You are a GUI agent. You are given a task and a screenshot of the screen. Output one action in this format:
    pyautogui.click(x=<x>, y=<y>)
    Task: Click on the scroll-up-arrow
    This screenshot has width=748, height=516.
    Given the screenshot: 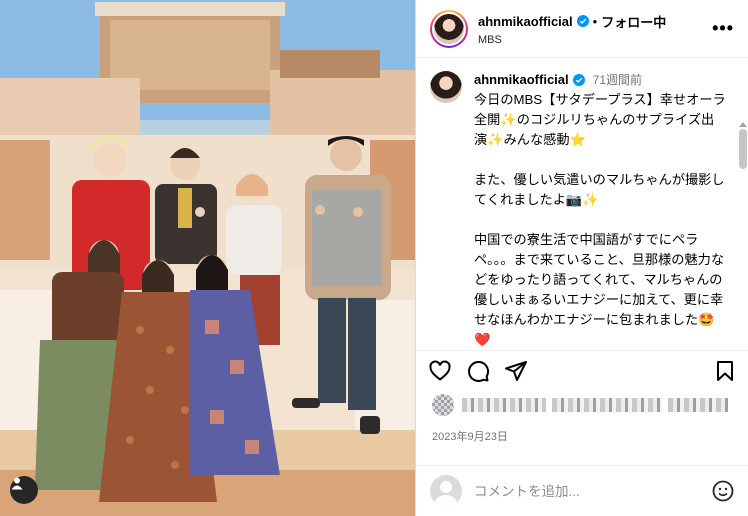 What is the action you would take?
    pyautogui.click(x=743, y=124)
    